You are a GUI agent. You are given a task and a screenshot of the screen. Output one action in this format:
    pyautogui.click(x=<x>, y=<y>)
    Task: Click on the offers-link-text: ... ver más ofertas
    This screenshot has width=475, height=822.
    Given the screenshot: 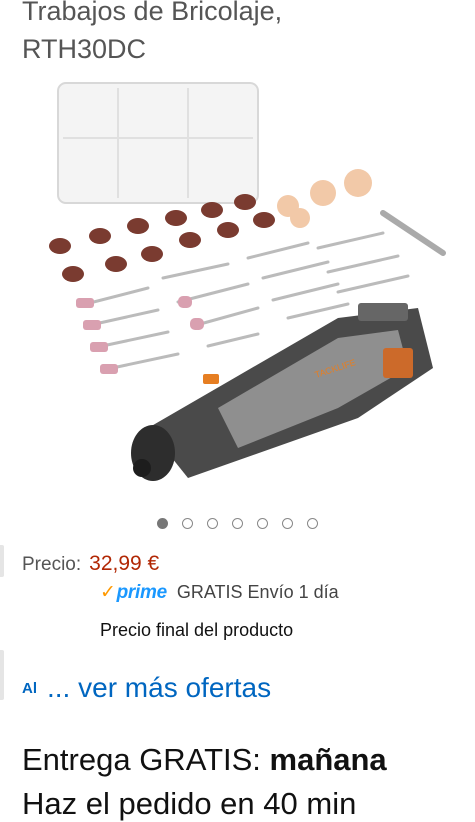 What is the action you would take?
    pyautogui.click(x=159, y=688)
    